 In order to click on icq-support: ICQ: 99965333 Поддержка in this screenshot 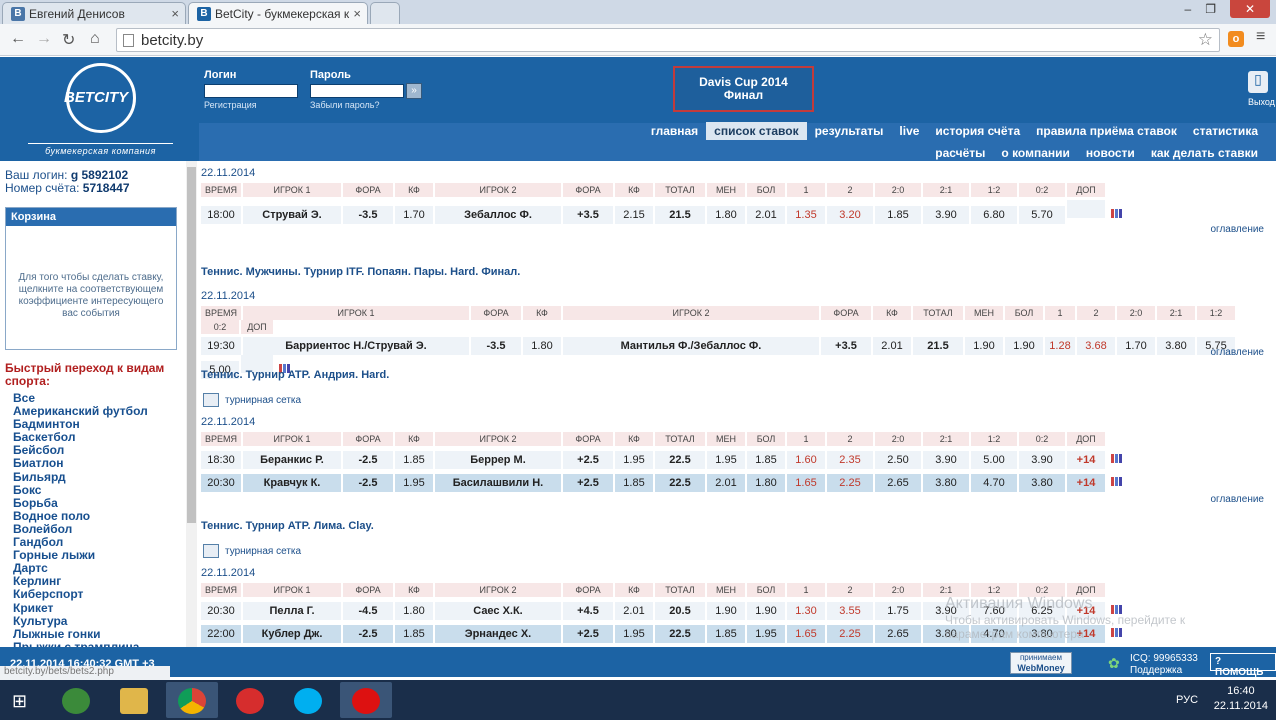, I will do `click(1164, 665)`.